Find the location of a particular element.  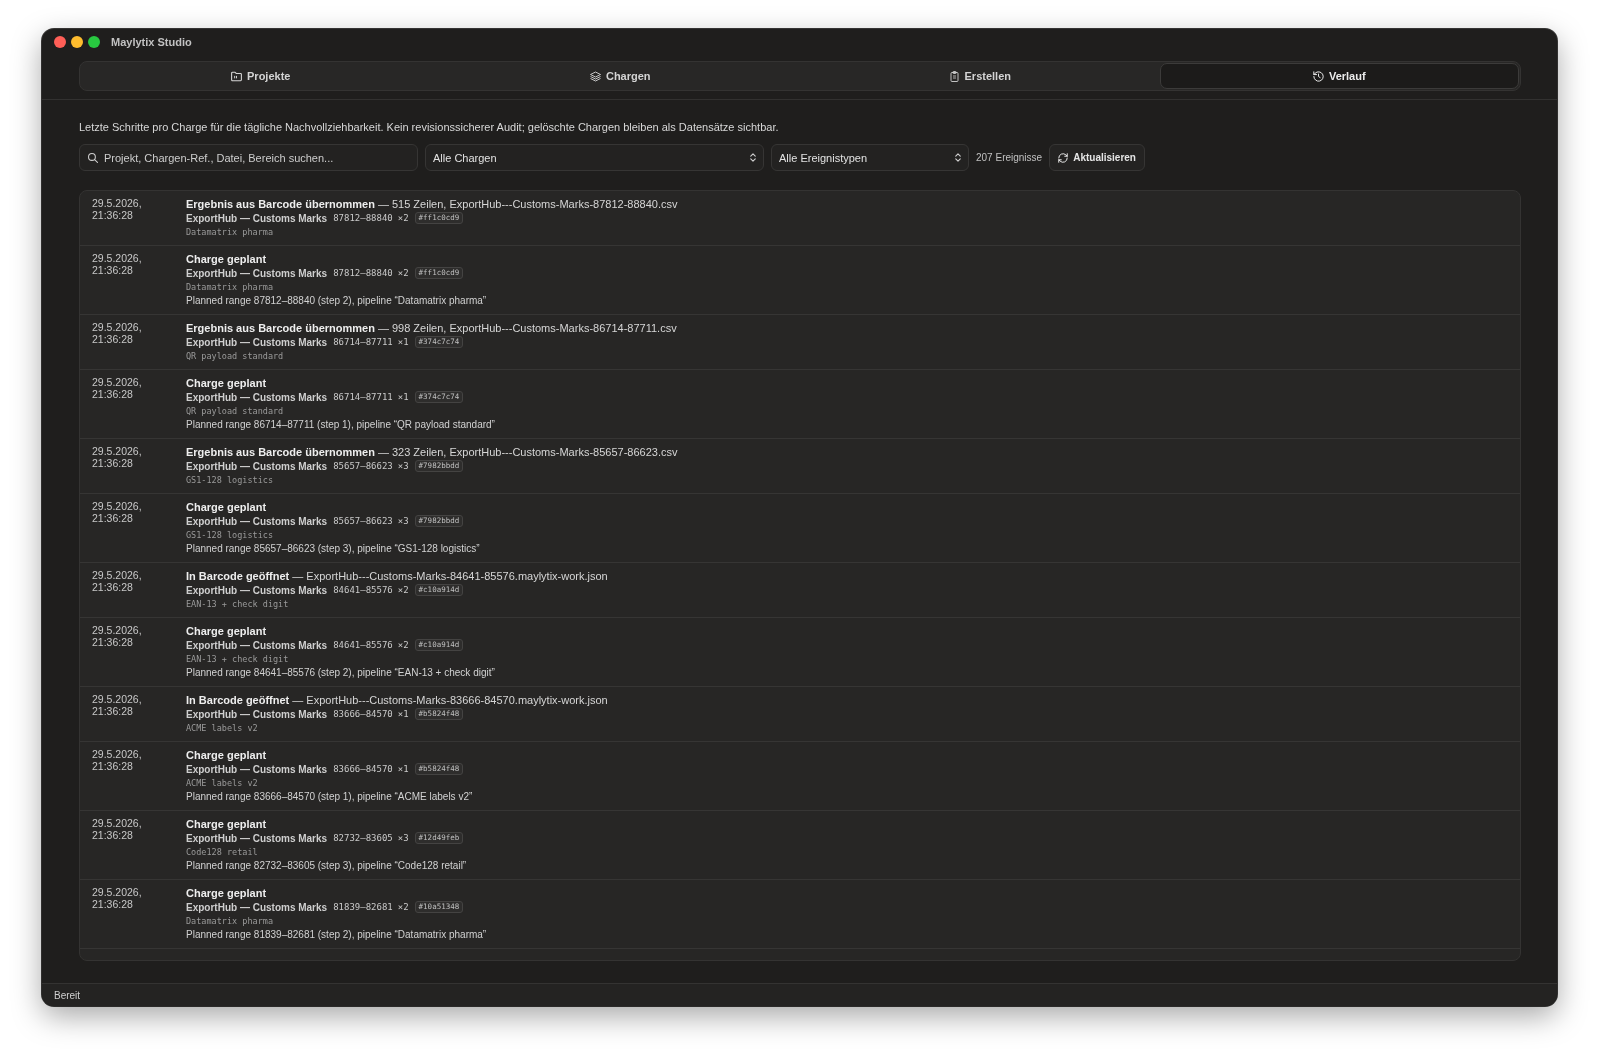

event-count: 207 Ereignisse is located at coordinates (1009, 157).